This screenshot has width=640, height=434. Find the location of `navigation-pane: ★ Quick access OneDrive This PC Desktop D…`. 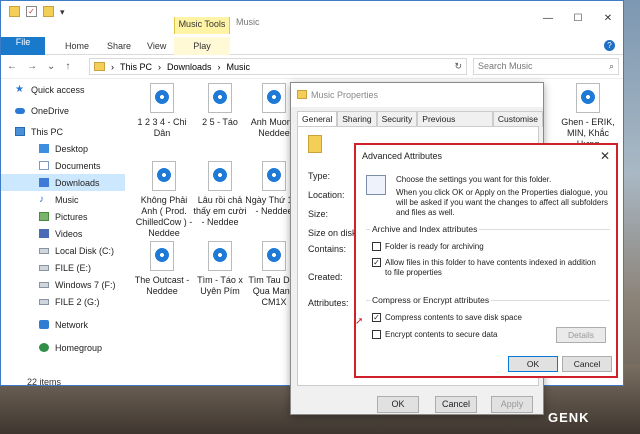

navigation-pane: ★ Quick access OneDrive This PC Desktop D… is located at coordinates (63, 218).